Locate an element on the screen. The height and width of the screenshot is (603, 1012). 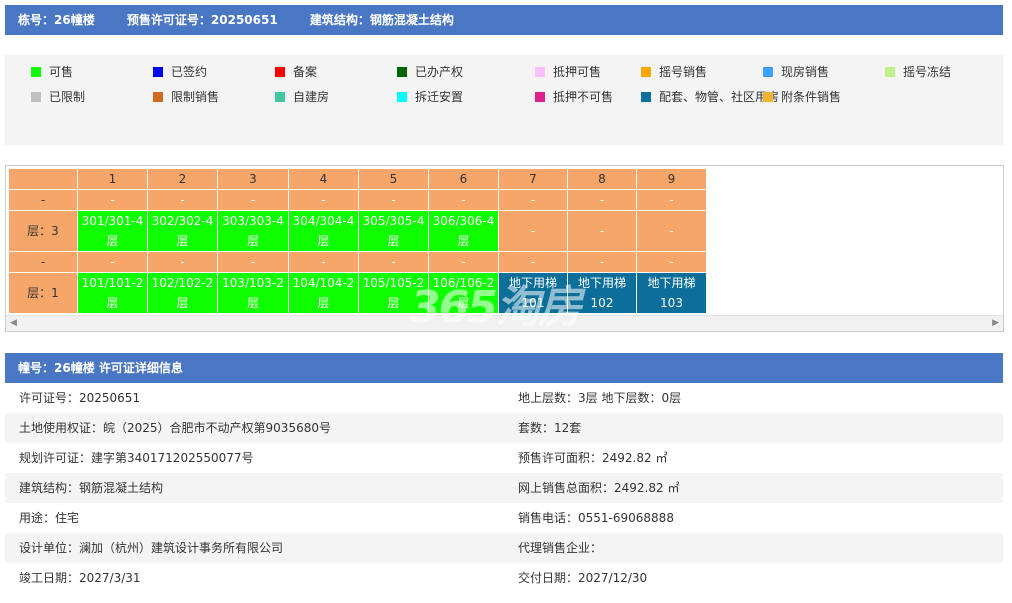
unit-cell: 305/305-4层 is located at coordinates (393, 231).